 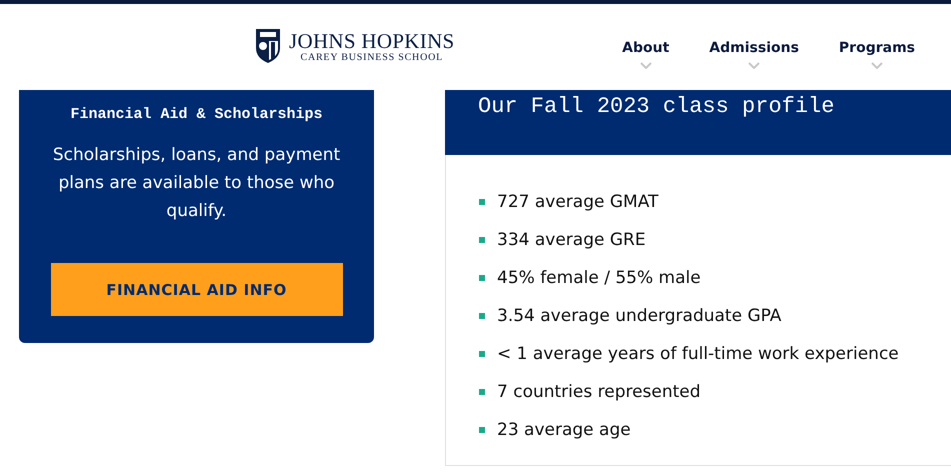 What do you see at coordinates (599, 392) in the screenshot?
I see `profile-item: 7 countries represented` at bounding box center [599, 392].